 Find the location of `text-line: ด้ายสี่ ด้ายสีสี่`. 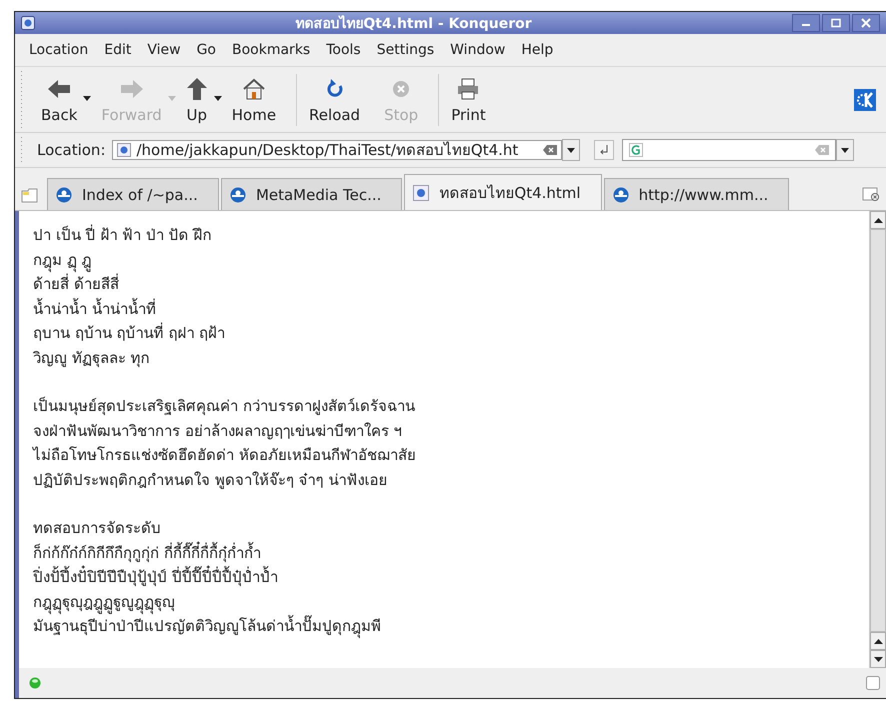

text-line: ด้ายสี่ ด้ายสีสี่ is located at coordinates (76, 283).